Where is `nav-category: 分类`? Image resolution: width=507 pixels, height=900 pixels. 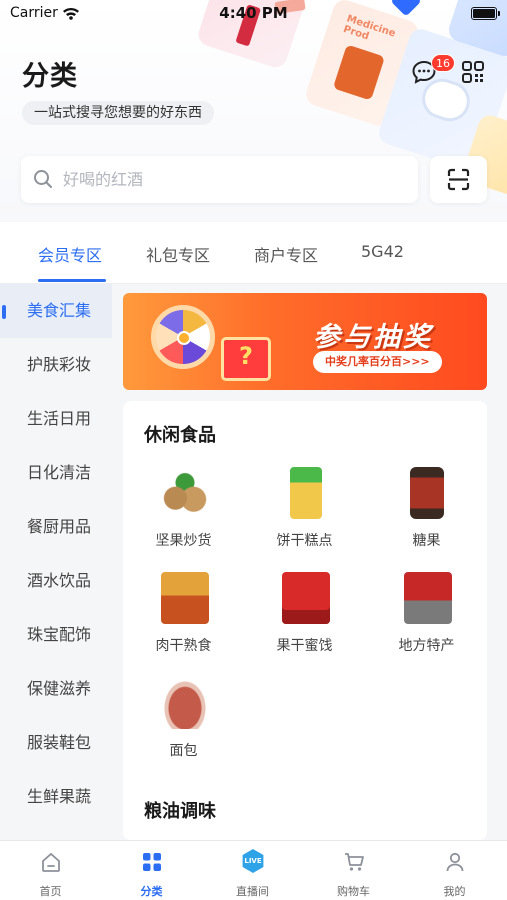 nav-category: 分类 is located at coordinates (151, 870).